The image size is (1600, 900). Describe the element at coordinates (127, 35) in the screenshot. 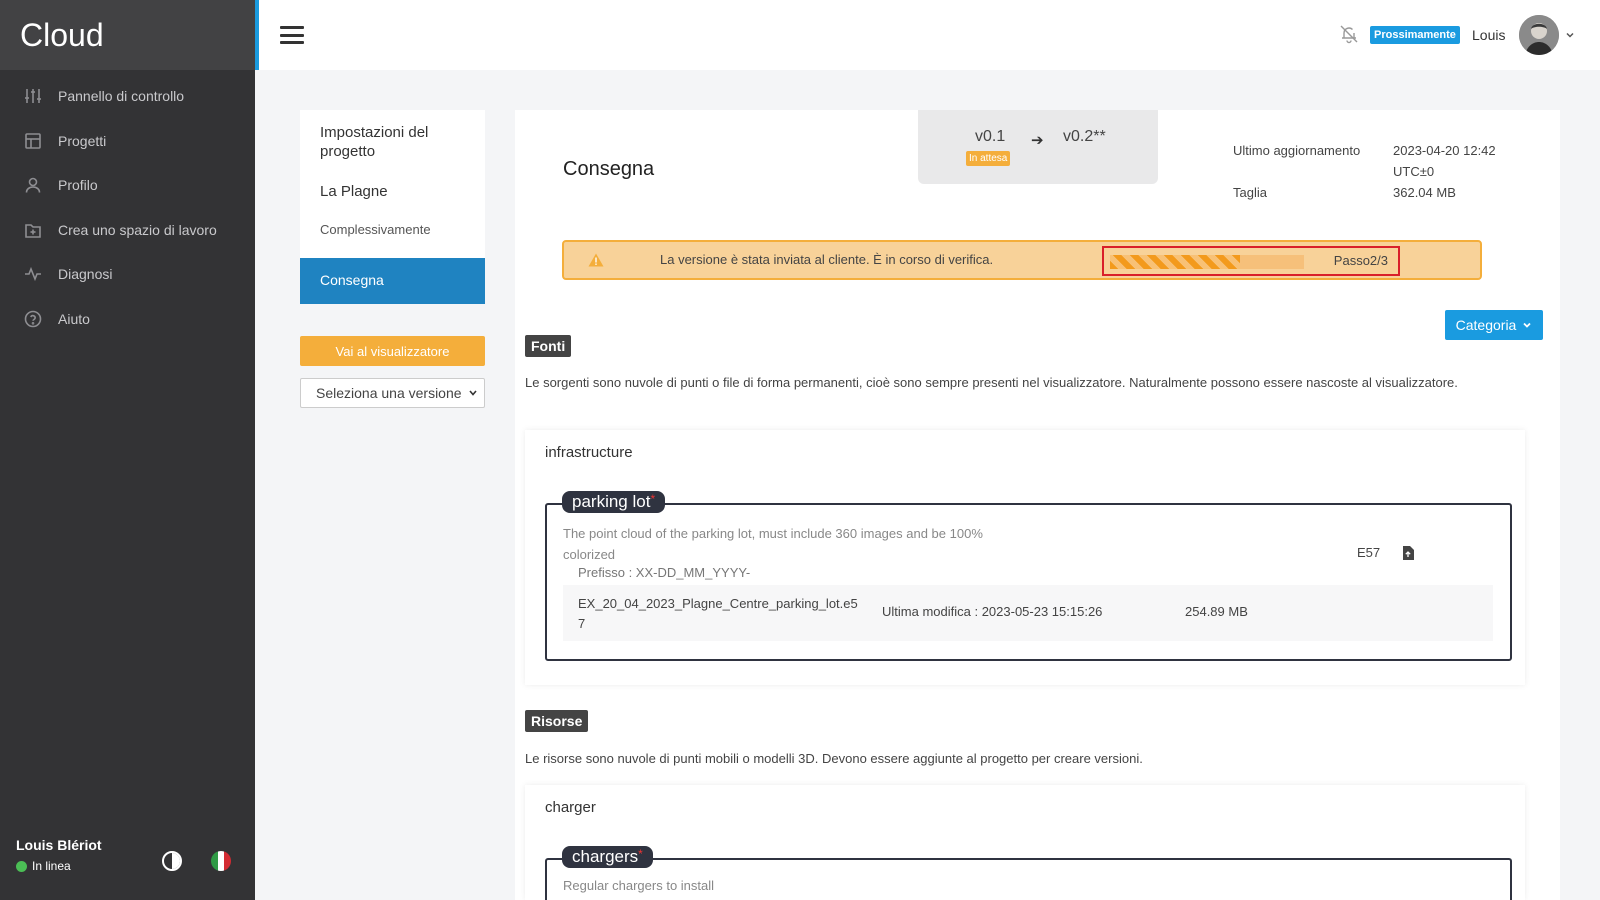

I see `brand-logo: Cloud` at that location.